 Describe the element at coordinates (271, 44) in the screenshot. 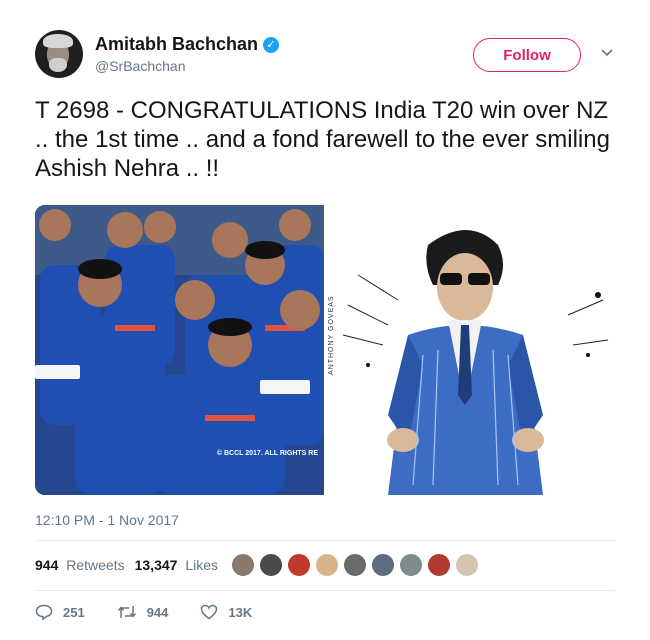

I see `verified-badge-icon: ✓` at that location.